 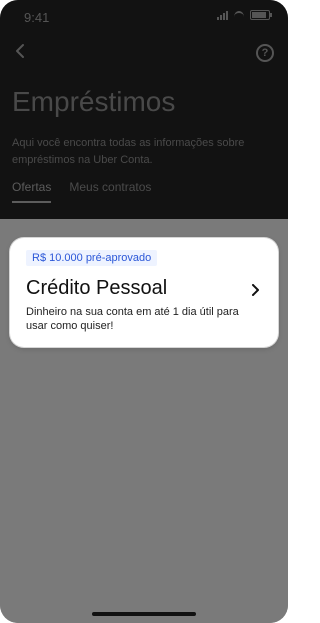 I want to click on tabs: Ofertas Meus contratos, so click(x=81, y=191).